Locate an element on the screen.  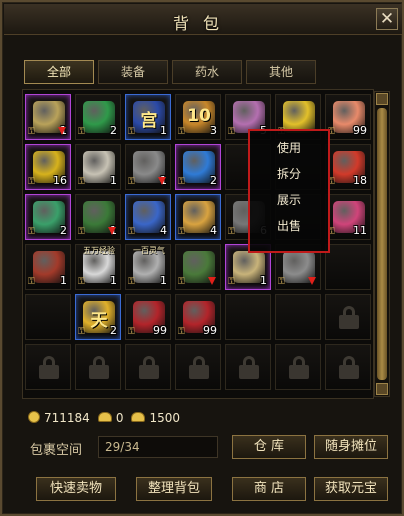
scroll-thumb is located at coordinates (382, 244).